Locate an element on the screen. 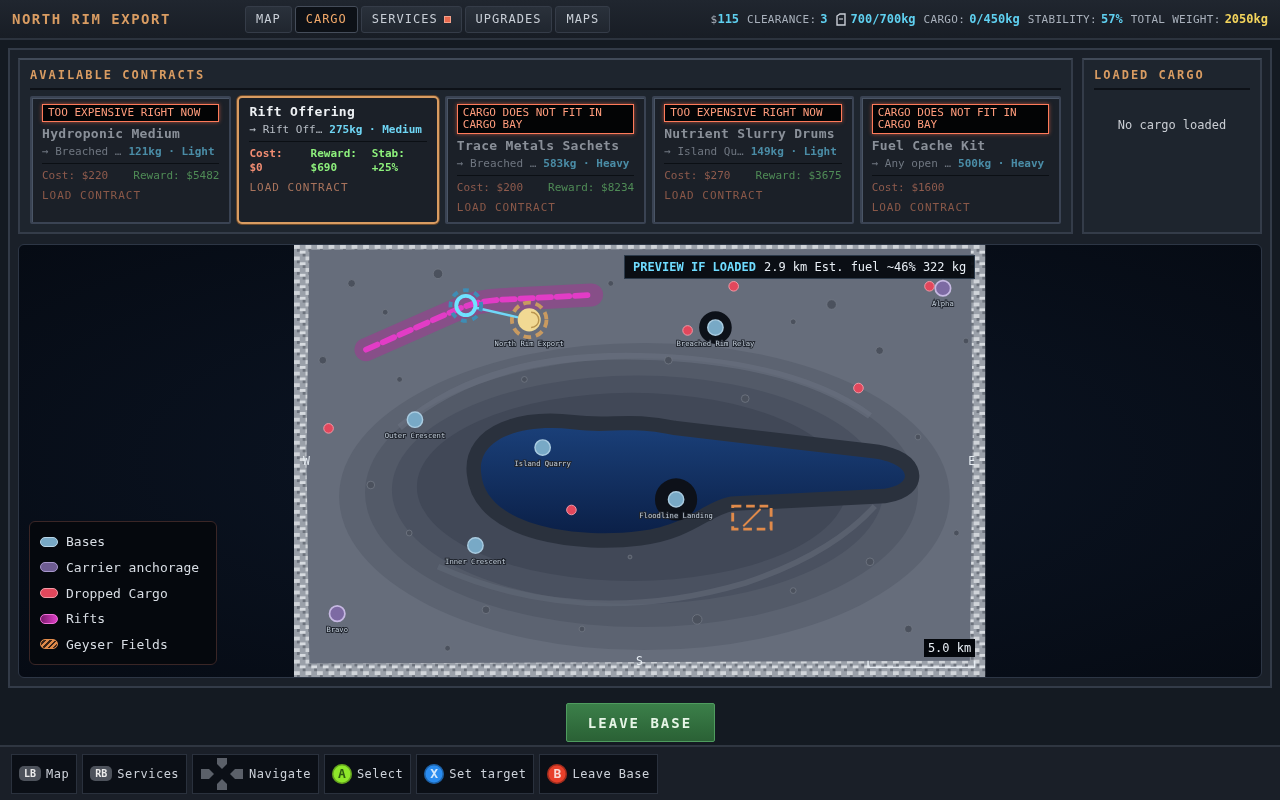 This screenshot has width=1280, height=800. contract-title: Rift Offering is located at coordinates (303, 111).